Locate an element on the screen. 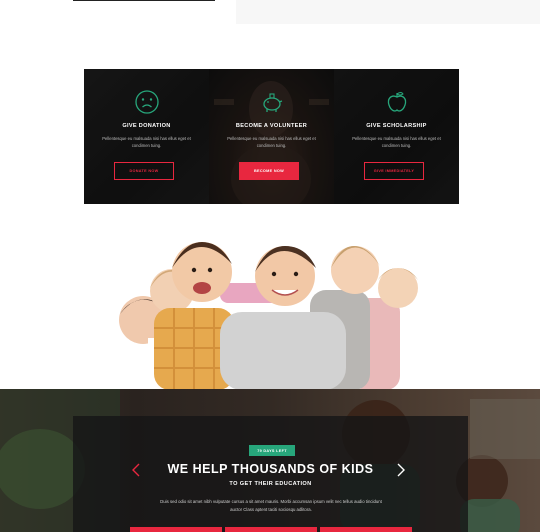 Image resolution: width=540 pixels, height=532 pixels. chevron-left-icon is located at coordinates (136, 470).